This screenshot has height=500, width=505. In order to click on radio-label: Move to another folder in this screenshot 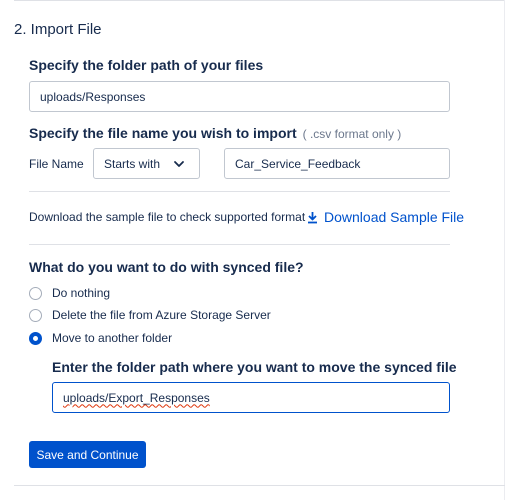, I will do `click(112, 338)`.